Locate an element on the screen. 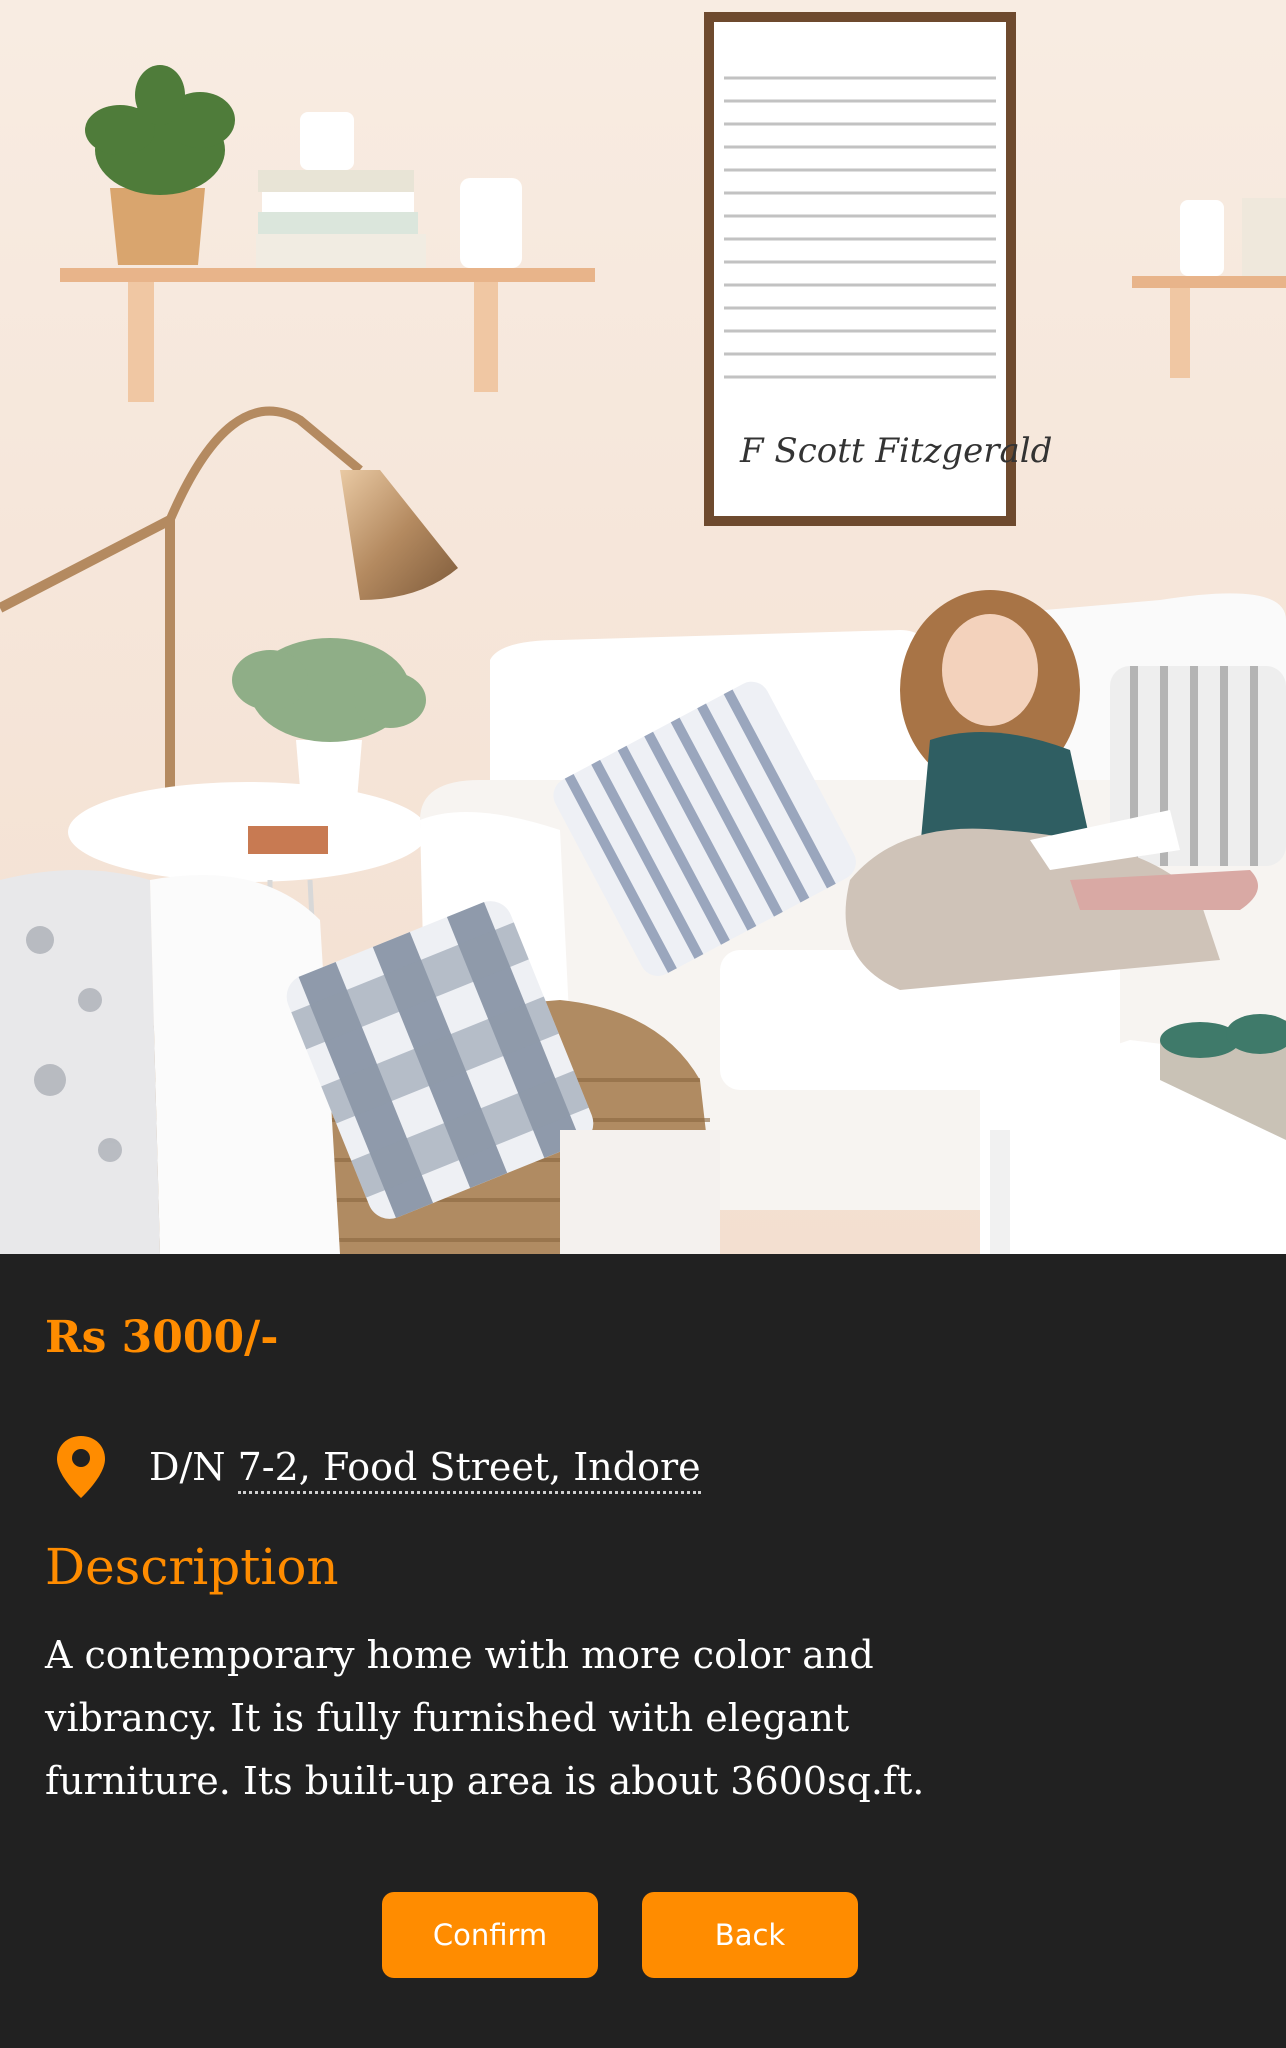 The width and height of the screenshot is (1286, 2048). description-heading: Description is located at coordinates (192, 1567).